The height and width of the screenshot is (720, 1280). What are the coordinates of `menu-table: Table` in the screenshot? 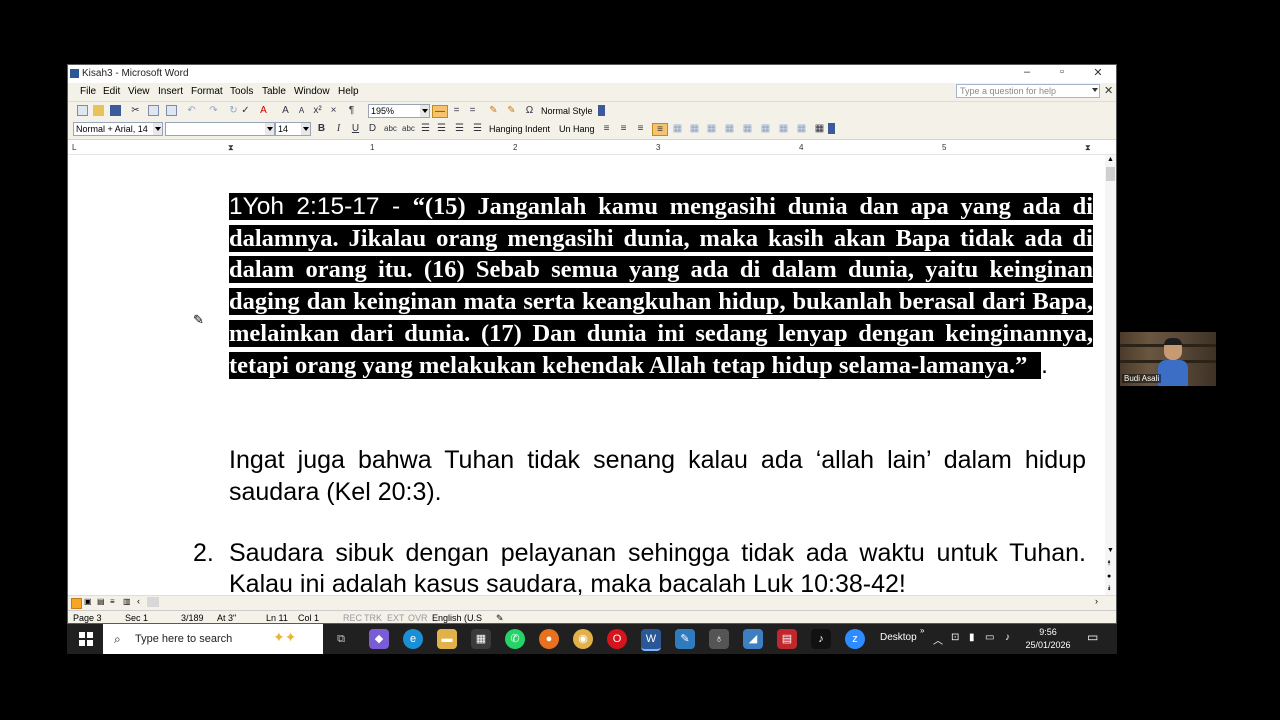 It's located at (274, 91).